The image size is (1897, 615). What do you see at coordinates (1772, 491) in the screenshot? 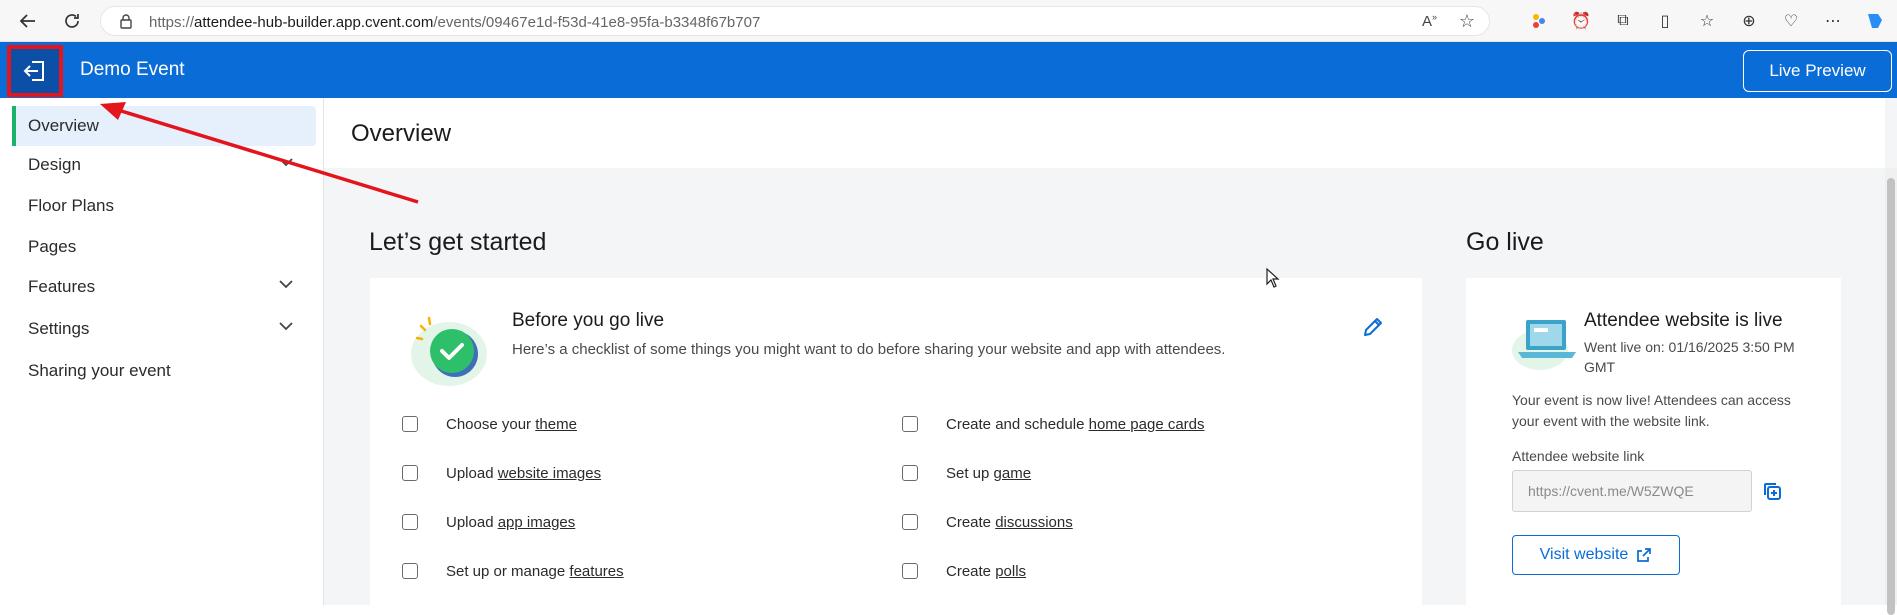
I see `copy-icon` at bounding box center [1772, 491].